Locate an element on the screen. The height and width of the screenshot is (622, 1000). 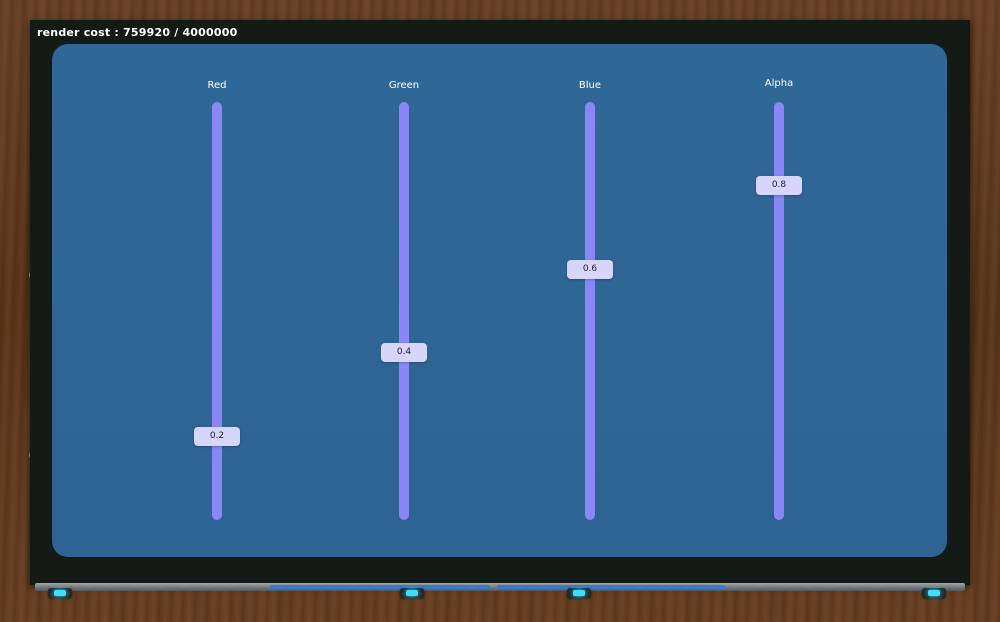
slider-alpha: Alpha 0.8 is located at coordinates (779, 300).